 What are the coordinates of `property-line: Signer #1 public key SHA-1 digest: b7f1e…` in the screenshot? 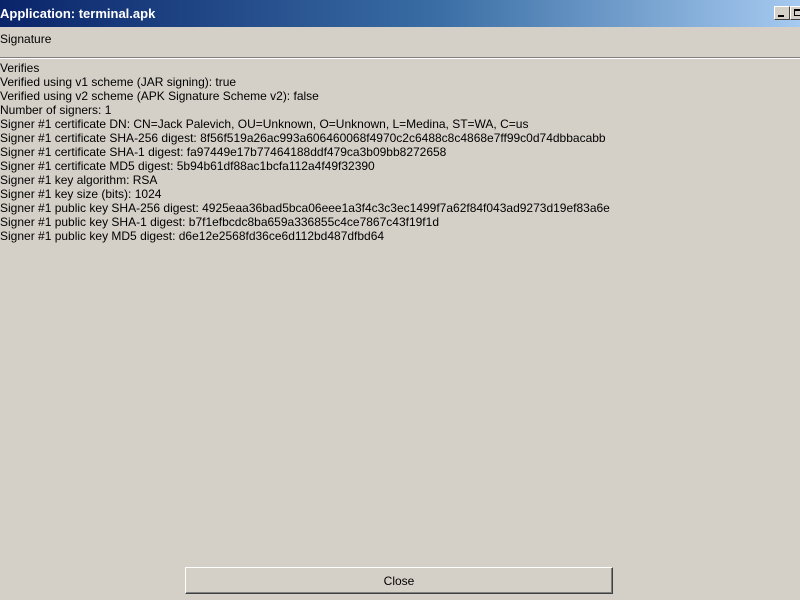 It's located at (219, 222).